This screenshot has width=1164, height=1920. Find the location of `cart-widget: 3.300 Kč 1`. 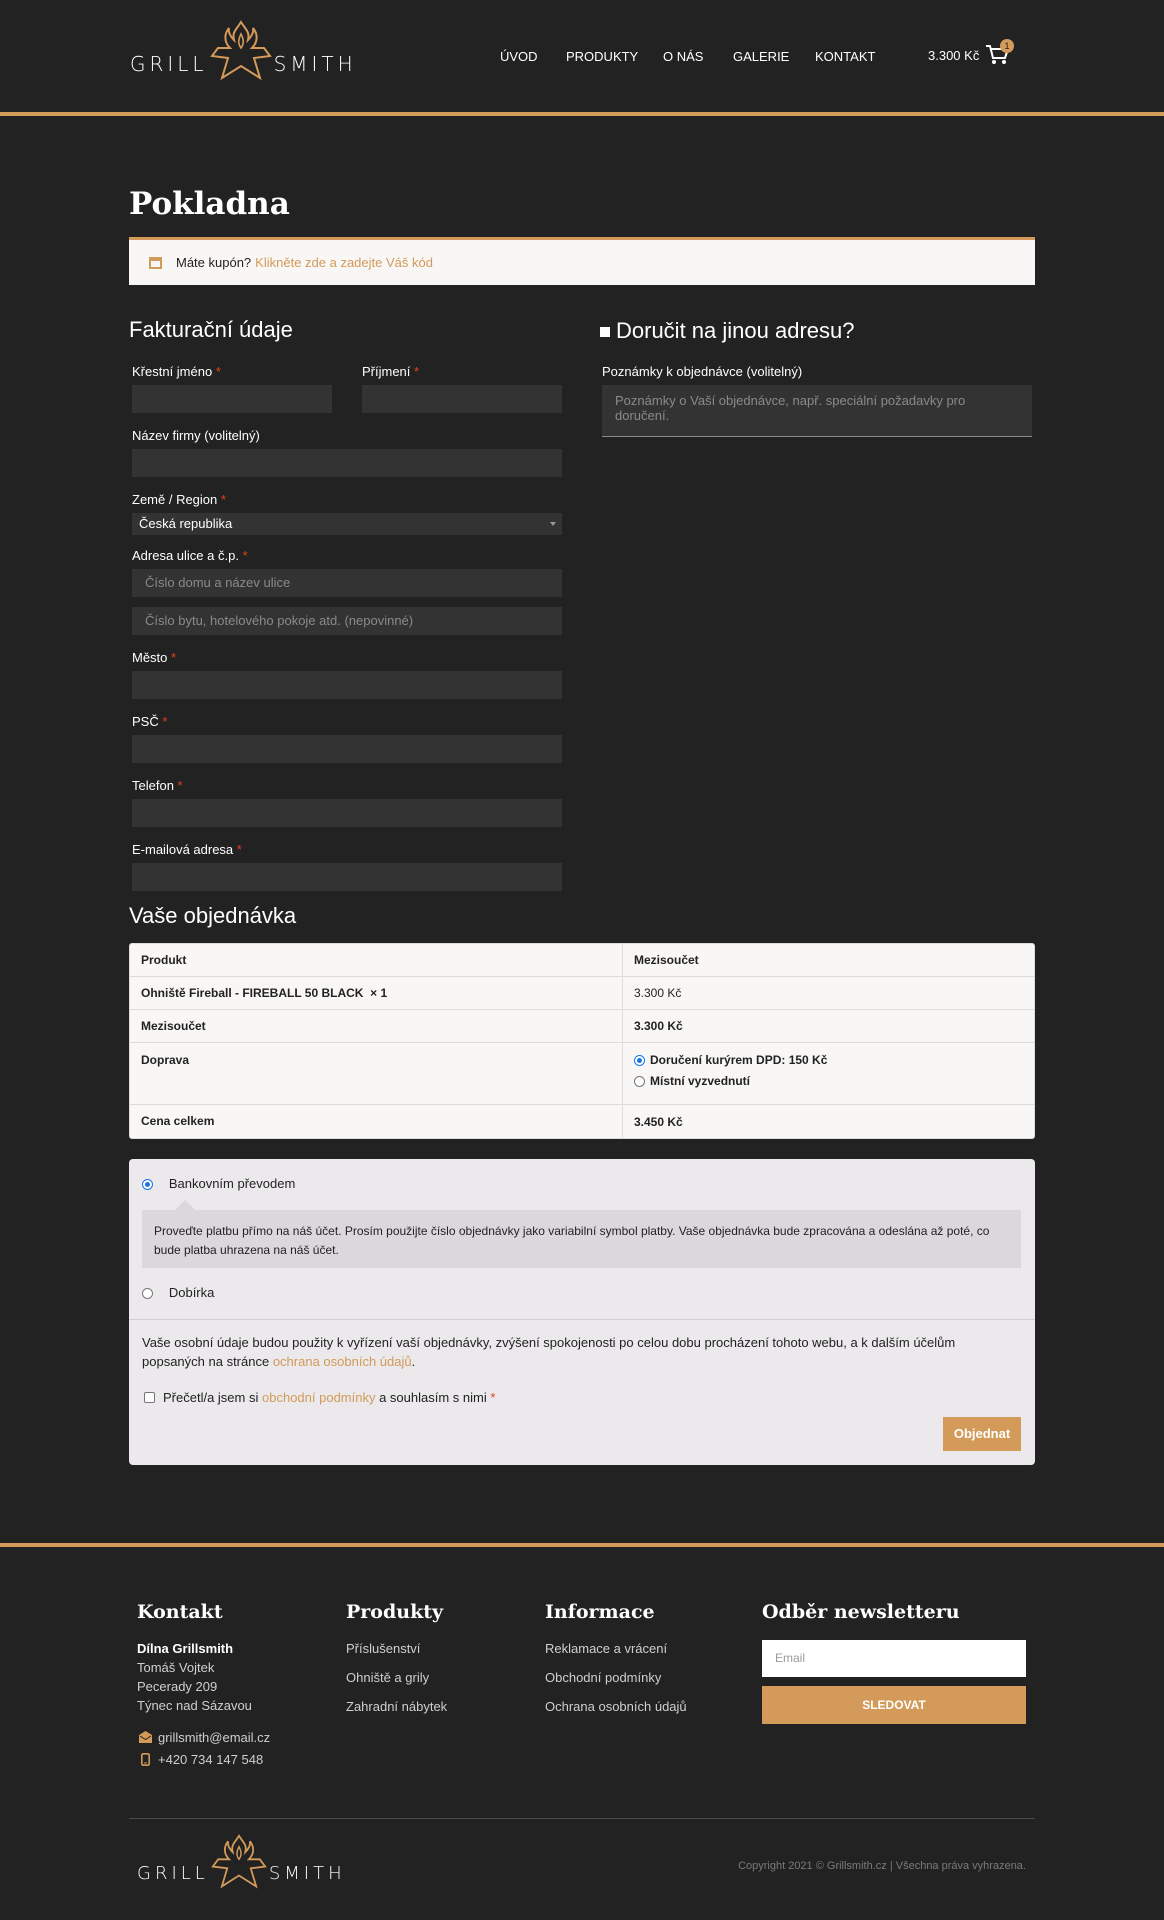

cart-widget: 3.300 Kč 1 is located at coordinates (971, 52).